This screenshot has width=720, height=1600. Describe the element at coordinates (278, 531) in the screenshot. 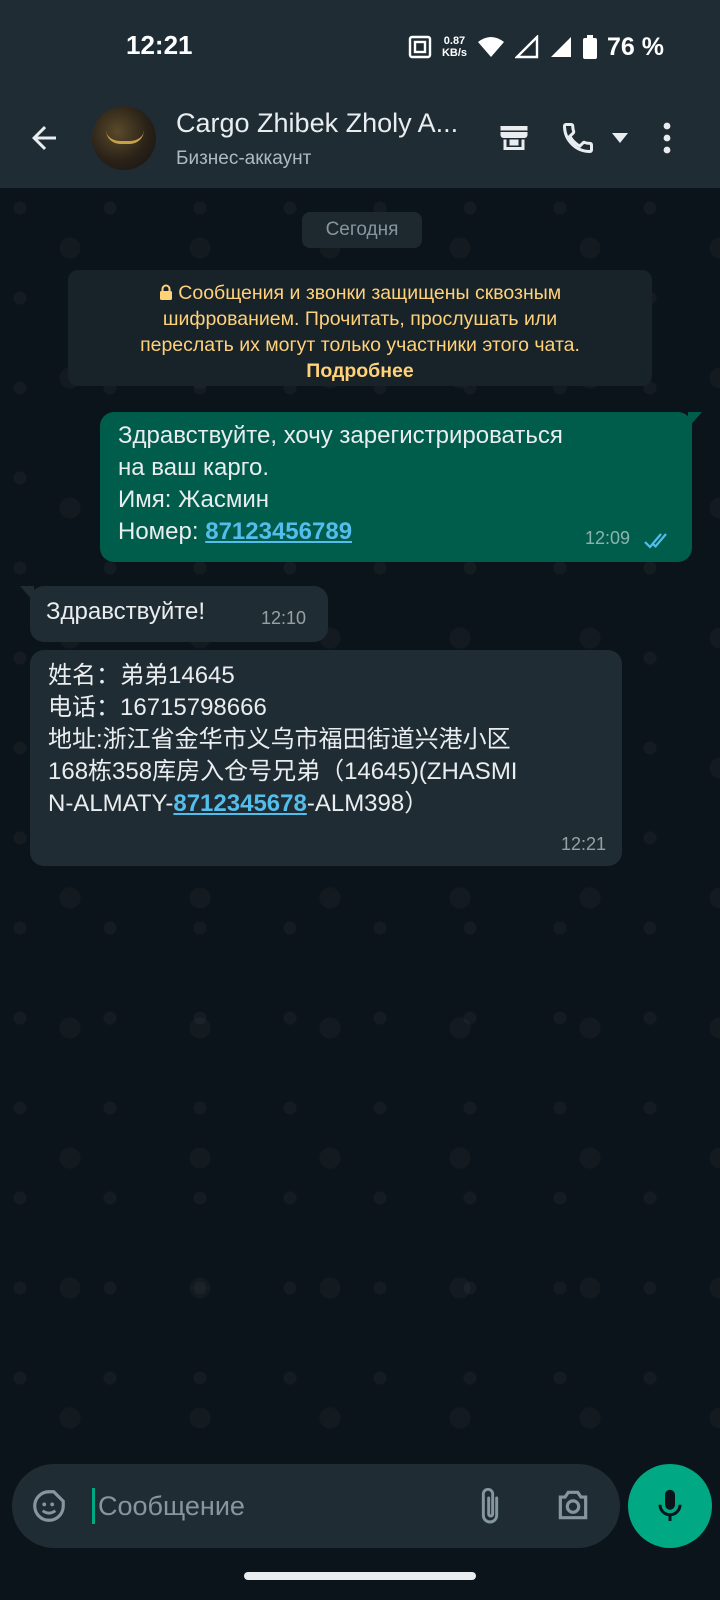

I see `phone-link: 87123456789` at that location.